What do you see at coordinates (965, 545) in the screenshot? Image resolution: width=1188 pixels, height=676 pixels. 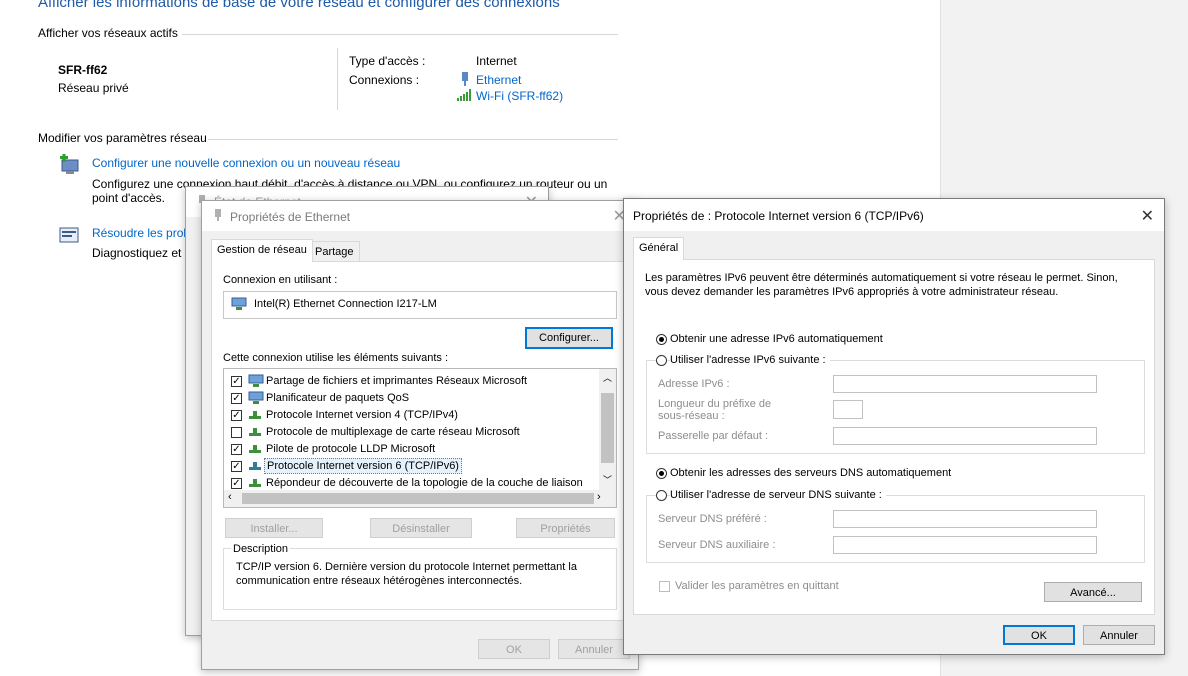 I see `alternate-dns-field` at bounding box center [965, 545].